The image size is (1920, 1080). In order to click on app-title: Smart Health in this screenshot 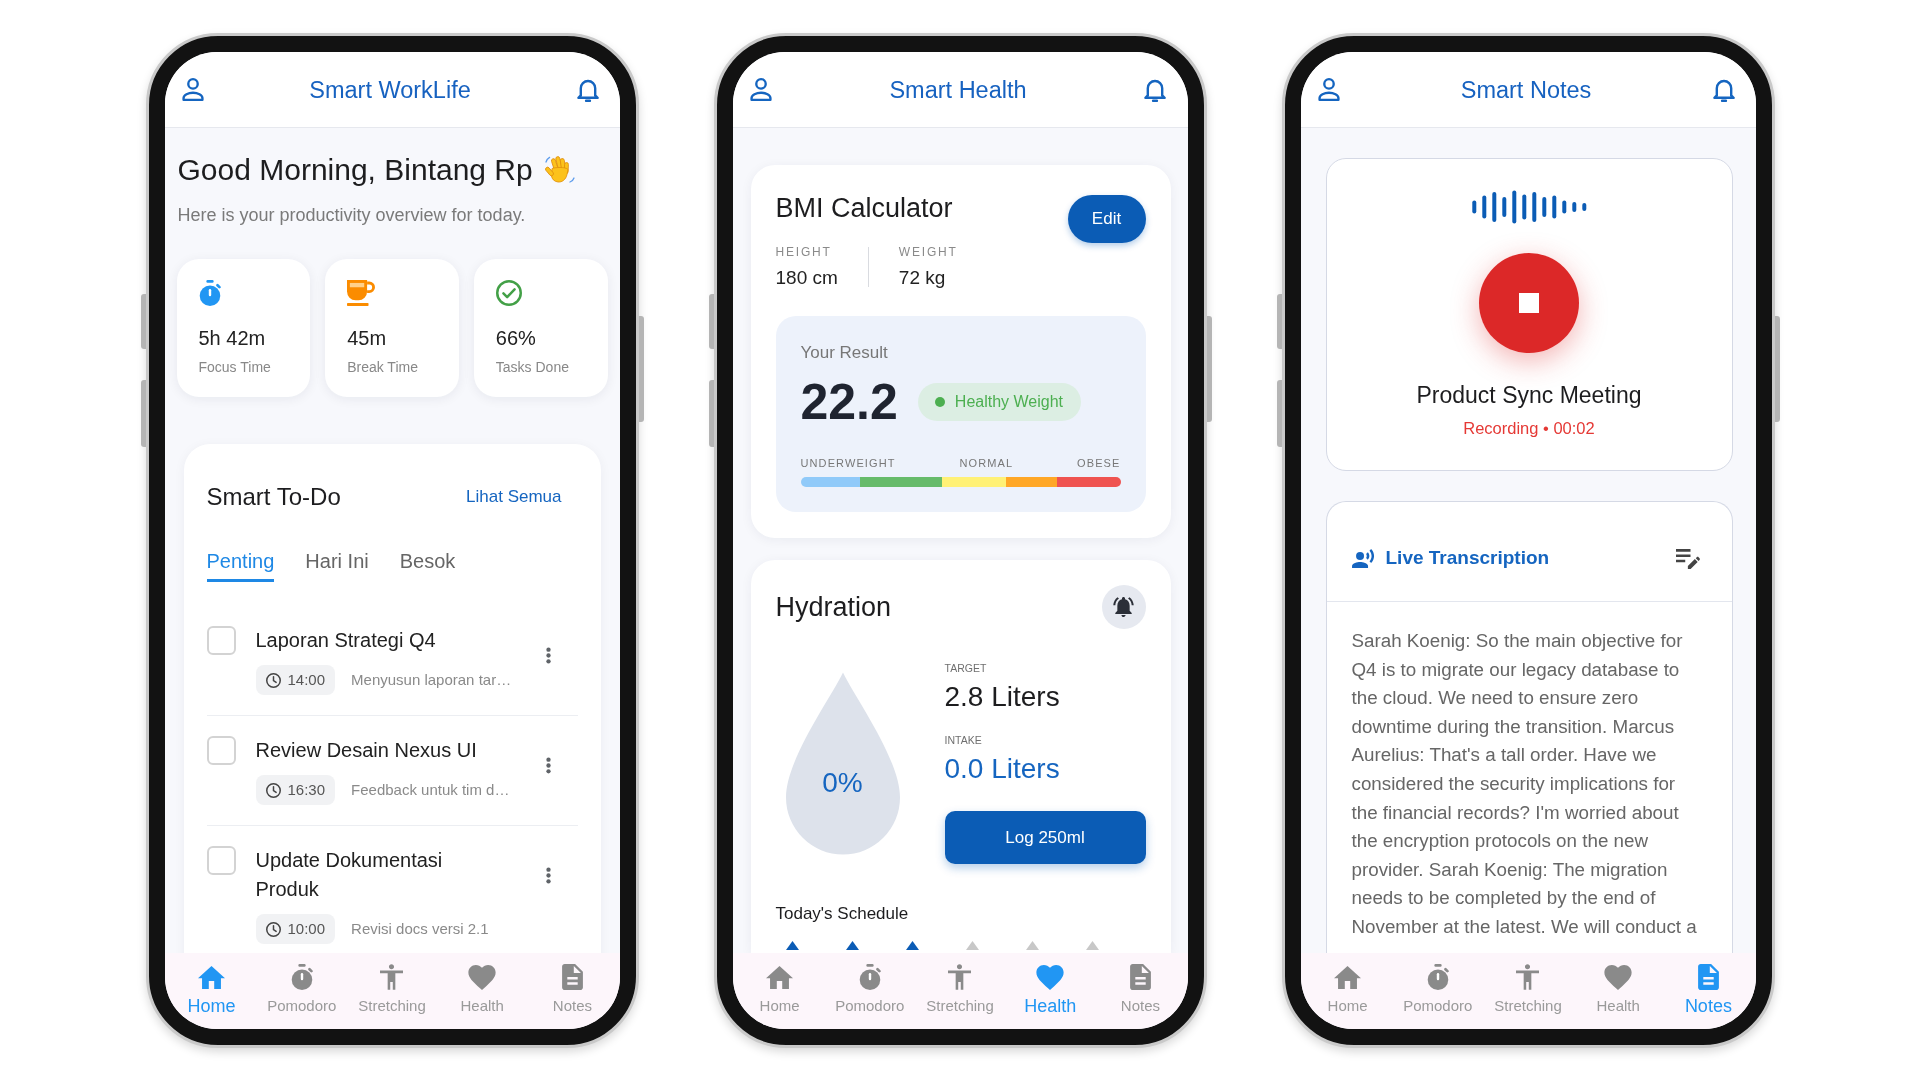, I will do `click(958, 89)`.